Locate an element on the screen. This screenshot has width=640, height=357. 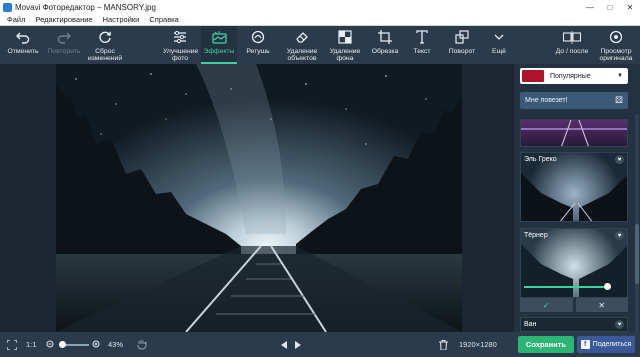
menu-bar: Файл Редактирование Настройки Справка is located at coordinates (320, 20).